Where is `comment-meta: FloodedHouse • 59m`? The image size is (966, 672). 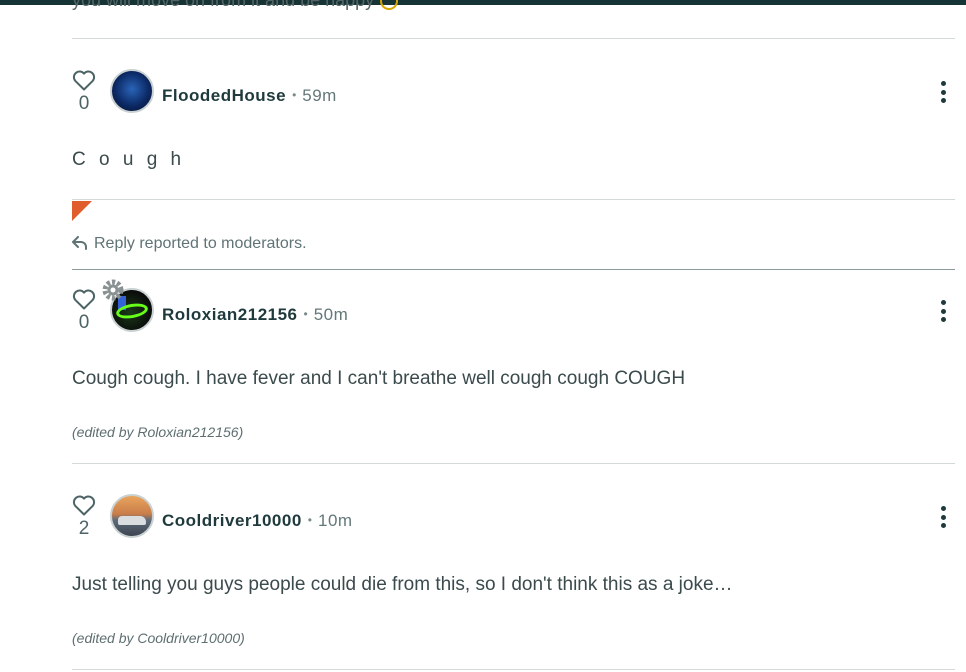
comment-meta: FloodedHouse • 59m is located at coordinates (249, 96).